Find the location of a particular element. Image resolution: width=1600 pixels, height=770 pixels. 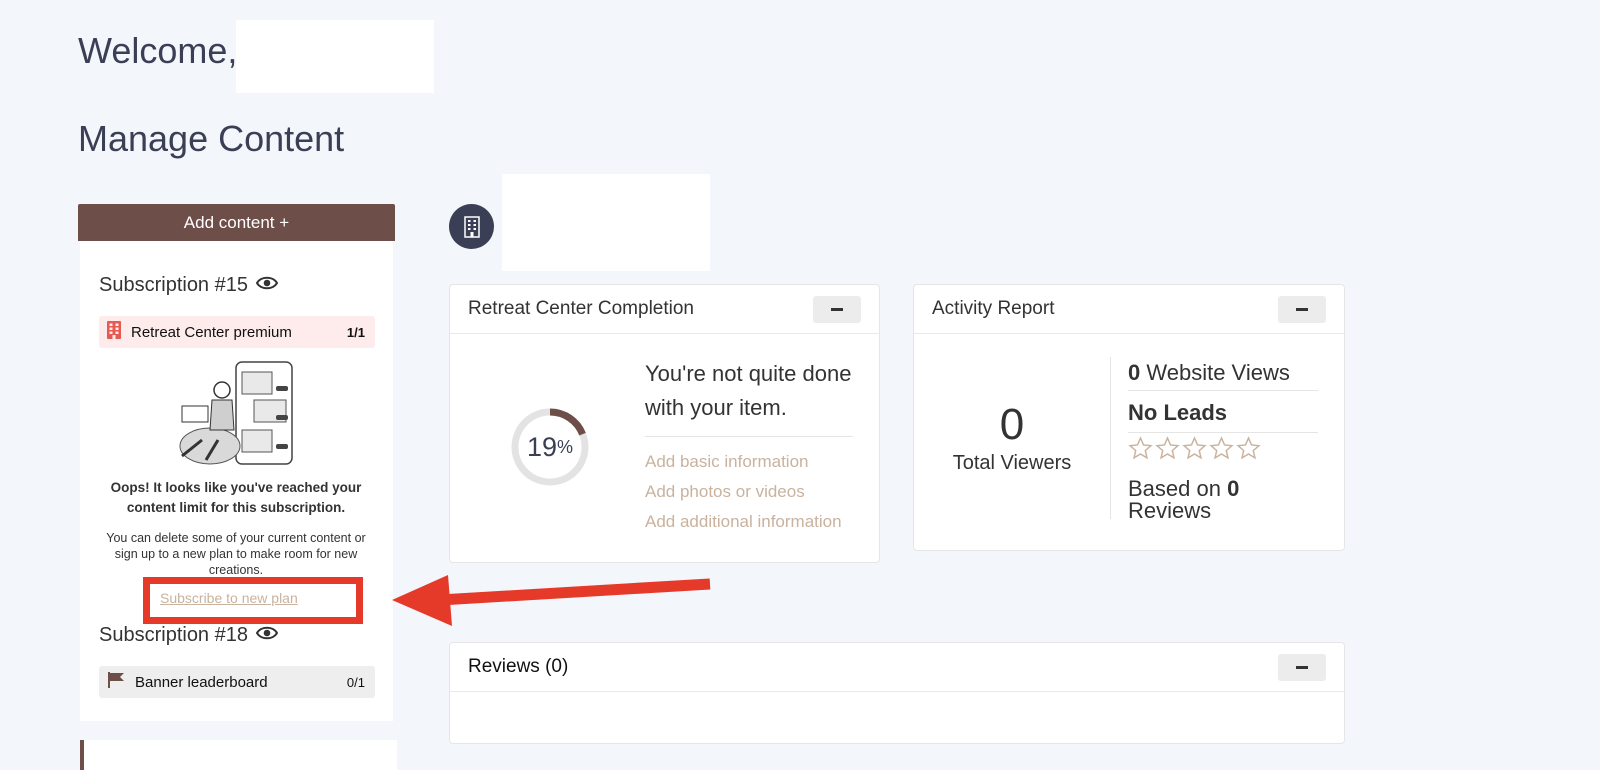

page-title: Manage Content is located at coordinates (211, 138).